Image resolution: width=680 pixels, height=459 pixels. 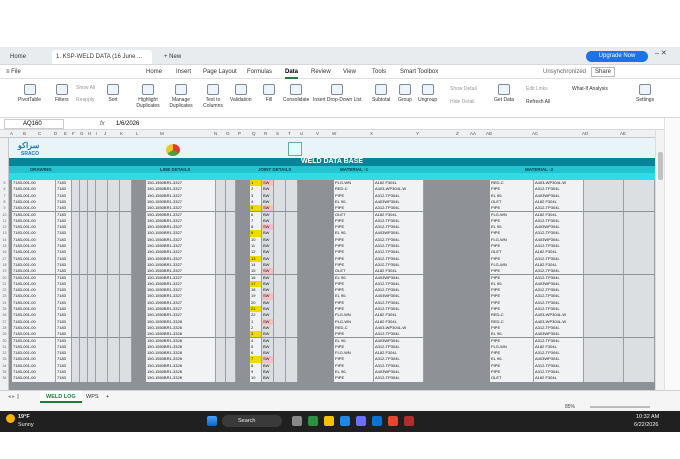 What do you see at coordinates (213, 96) in the screenshot?
I see `text-to-columns-button: Text to Columns` at bounding box center [213, 96].